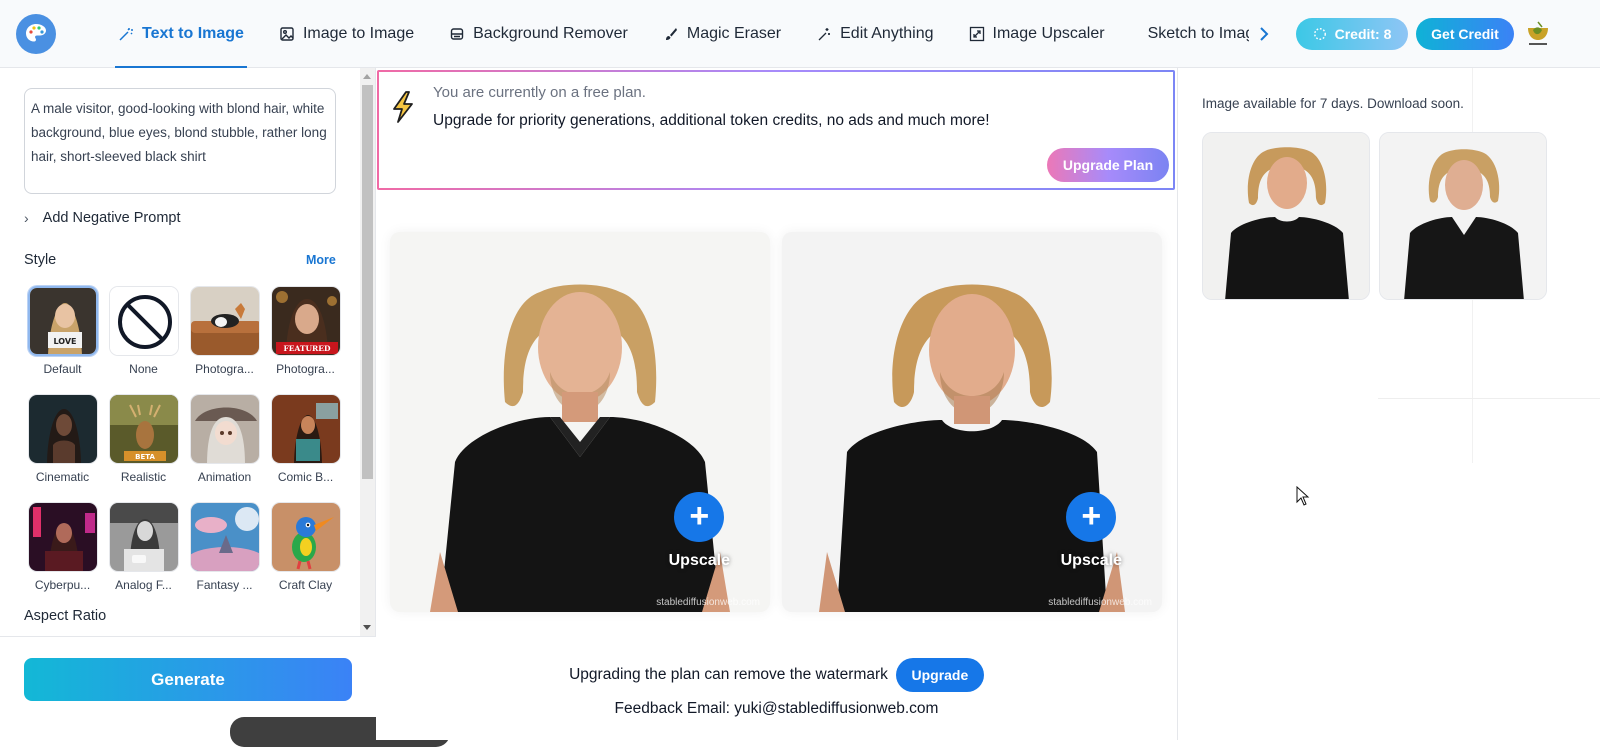 The height and width of the screenshot is (747, 1600). What do you see at coordinates (403, 107) in the screenshot?
I see `lightning-icon` at bounding box center [403, 107].